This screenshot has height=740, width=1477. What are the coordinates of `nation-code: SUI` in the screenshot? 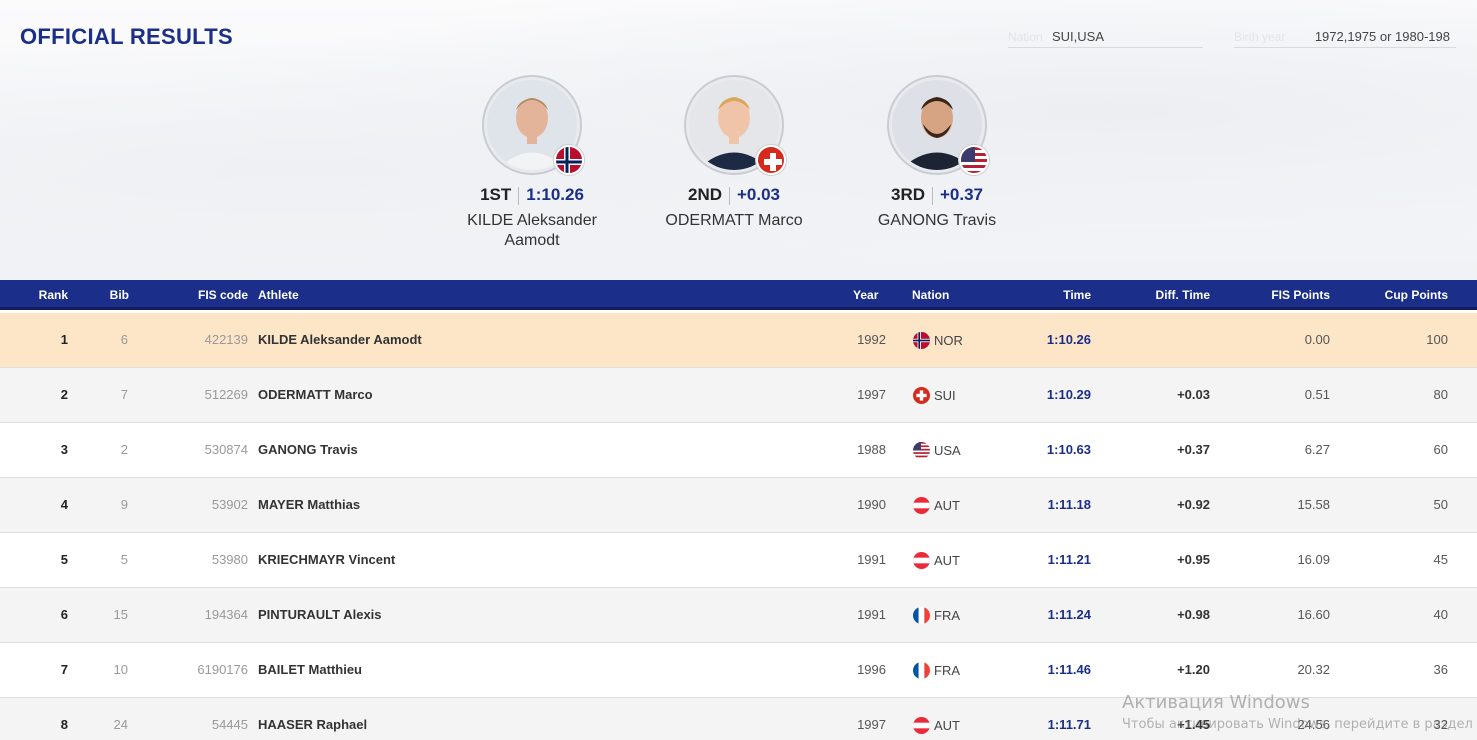 It's located at (945, 395).